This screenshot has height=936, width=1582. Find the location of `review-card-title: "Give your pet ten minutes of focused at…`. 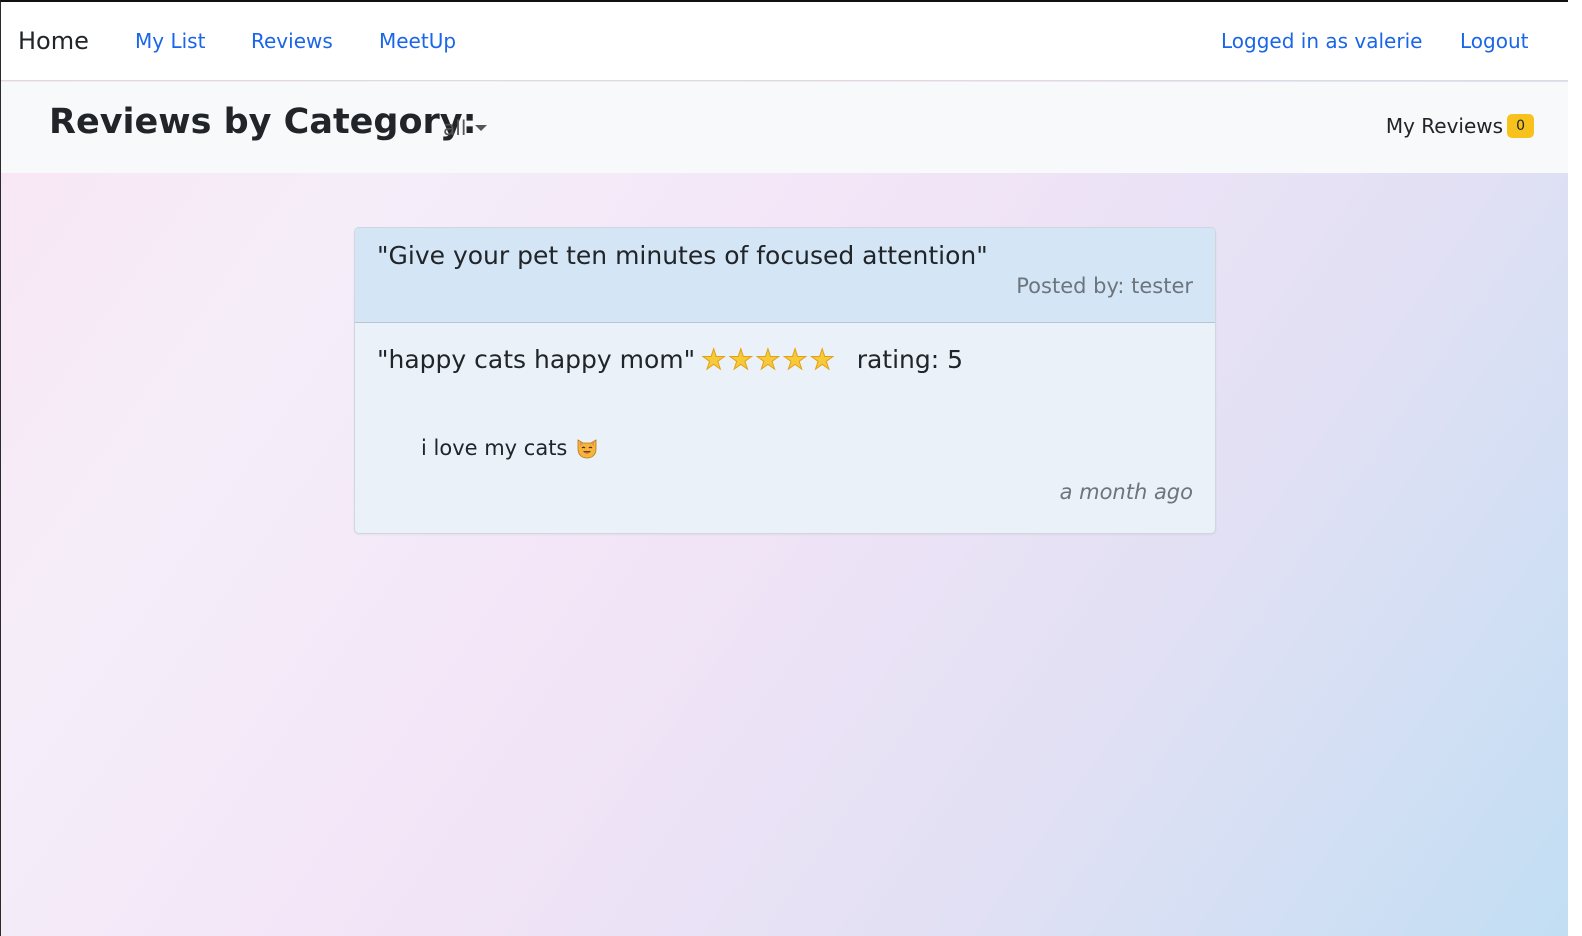

review-card-title: "Give your pet ten minutes of focused at… is located at coordinates (682, 255).